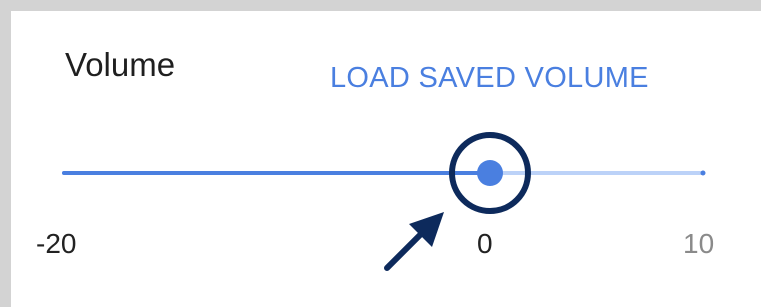  What do you see at coordinates (699, 243) in the screenshot?
I see `slider-max-label: 10` at bounding box center [699, 243].